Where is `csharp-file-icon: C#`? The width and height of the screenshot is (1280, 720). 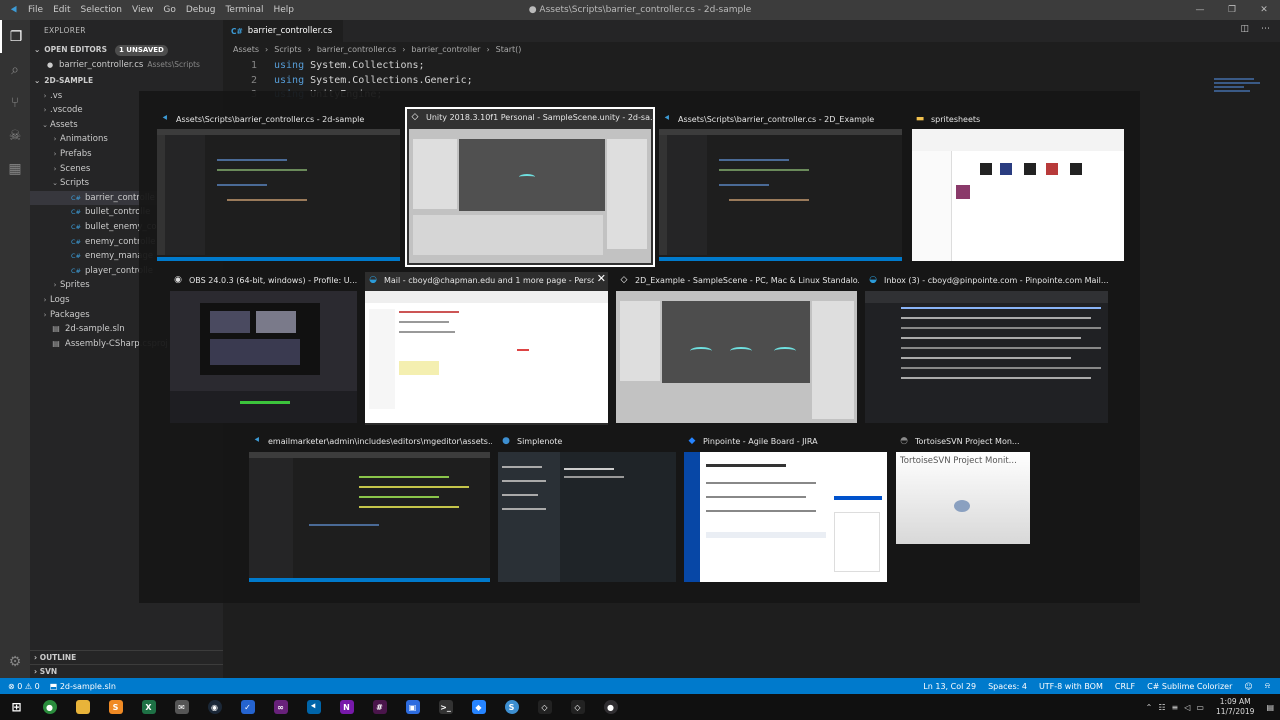
csharp-file-icon: C# is located at coordinates (76, 256).